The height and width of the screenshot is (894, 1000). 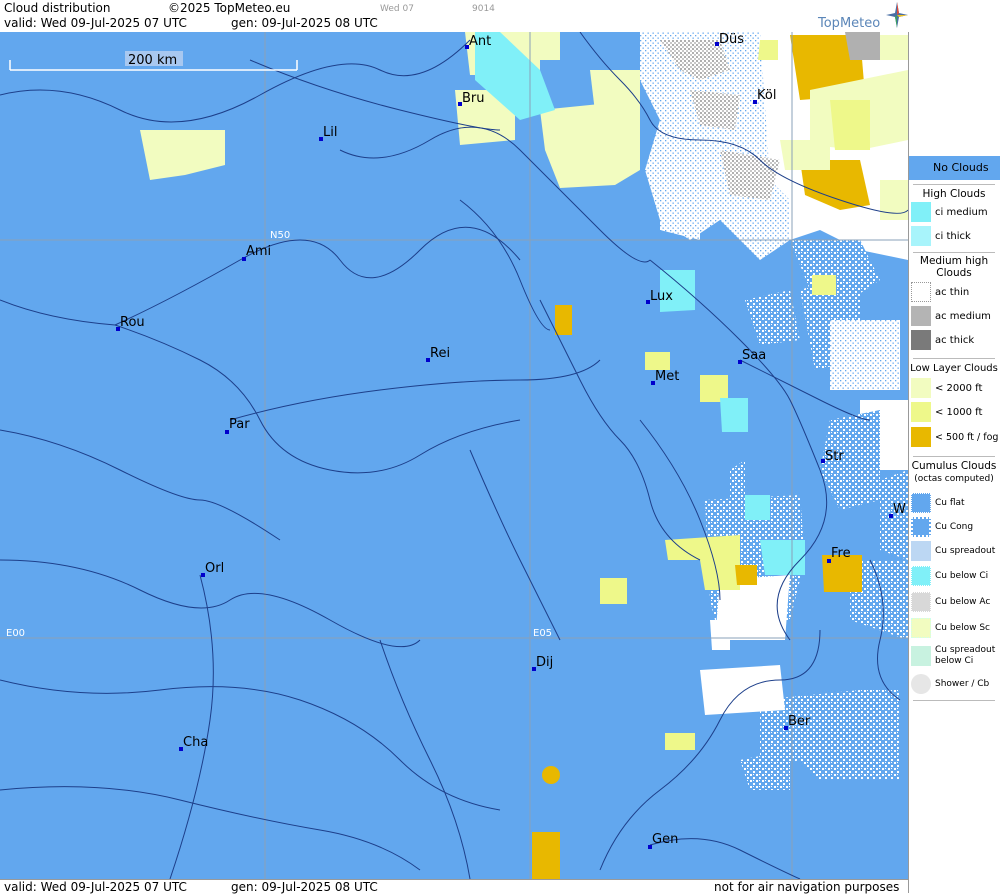 What do you see at coordinates (954, 479) in the screenshot?
I see `legend-octas-note: (octas computed)` at bounding box center [954, 479].